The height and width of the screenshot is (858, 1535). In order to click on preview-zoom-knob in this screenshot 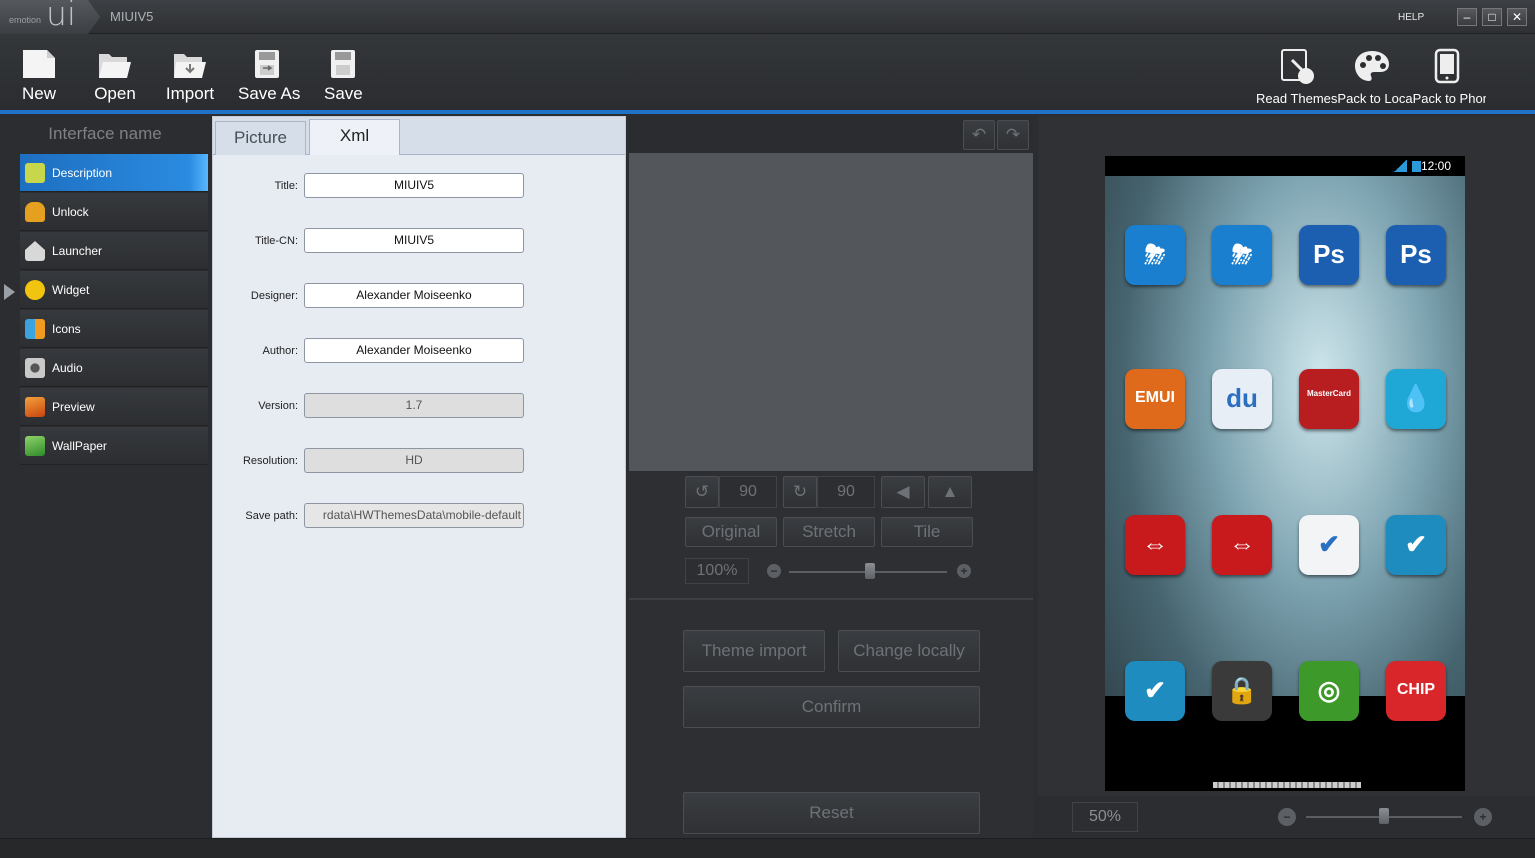, I will do `click(1384, 816)`.